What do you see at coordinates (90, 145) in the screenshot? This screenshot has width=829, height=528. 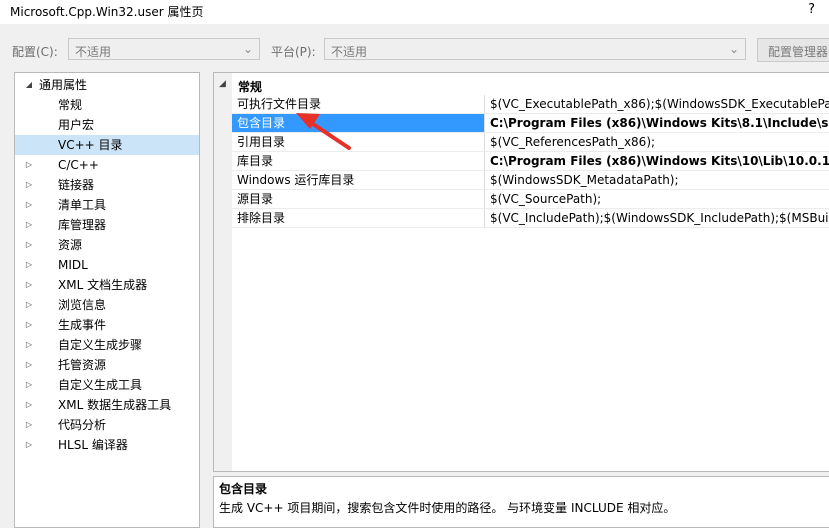 I see `tree-item-label: VC++ 目录` at bounding box center [90, 145].